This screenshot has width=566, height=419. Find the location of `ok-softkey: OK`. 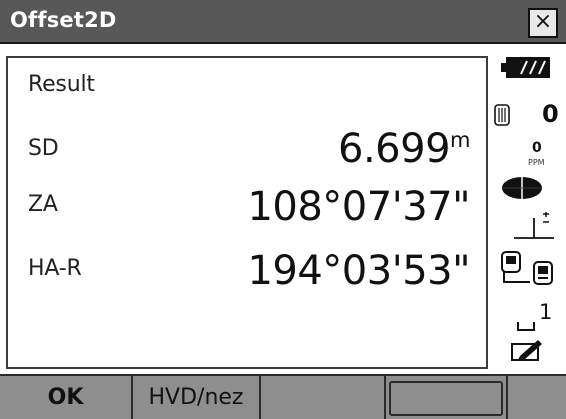

ok-softkey: OK is located at coordinates (66, 397).